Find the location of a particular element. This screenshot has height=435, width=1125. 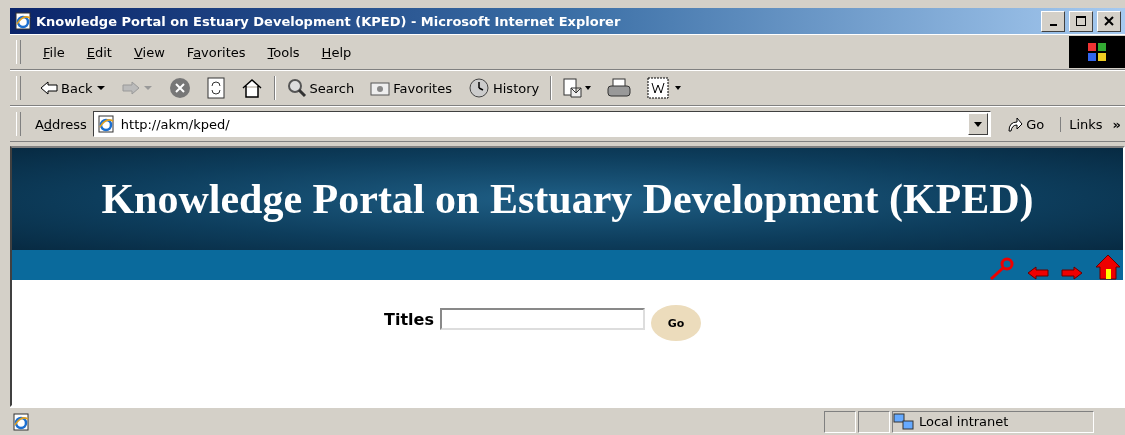

maximize-icon is located at coordinates (1081, 21).